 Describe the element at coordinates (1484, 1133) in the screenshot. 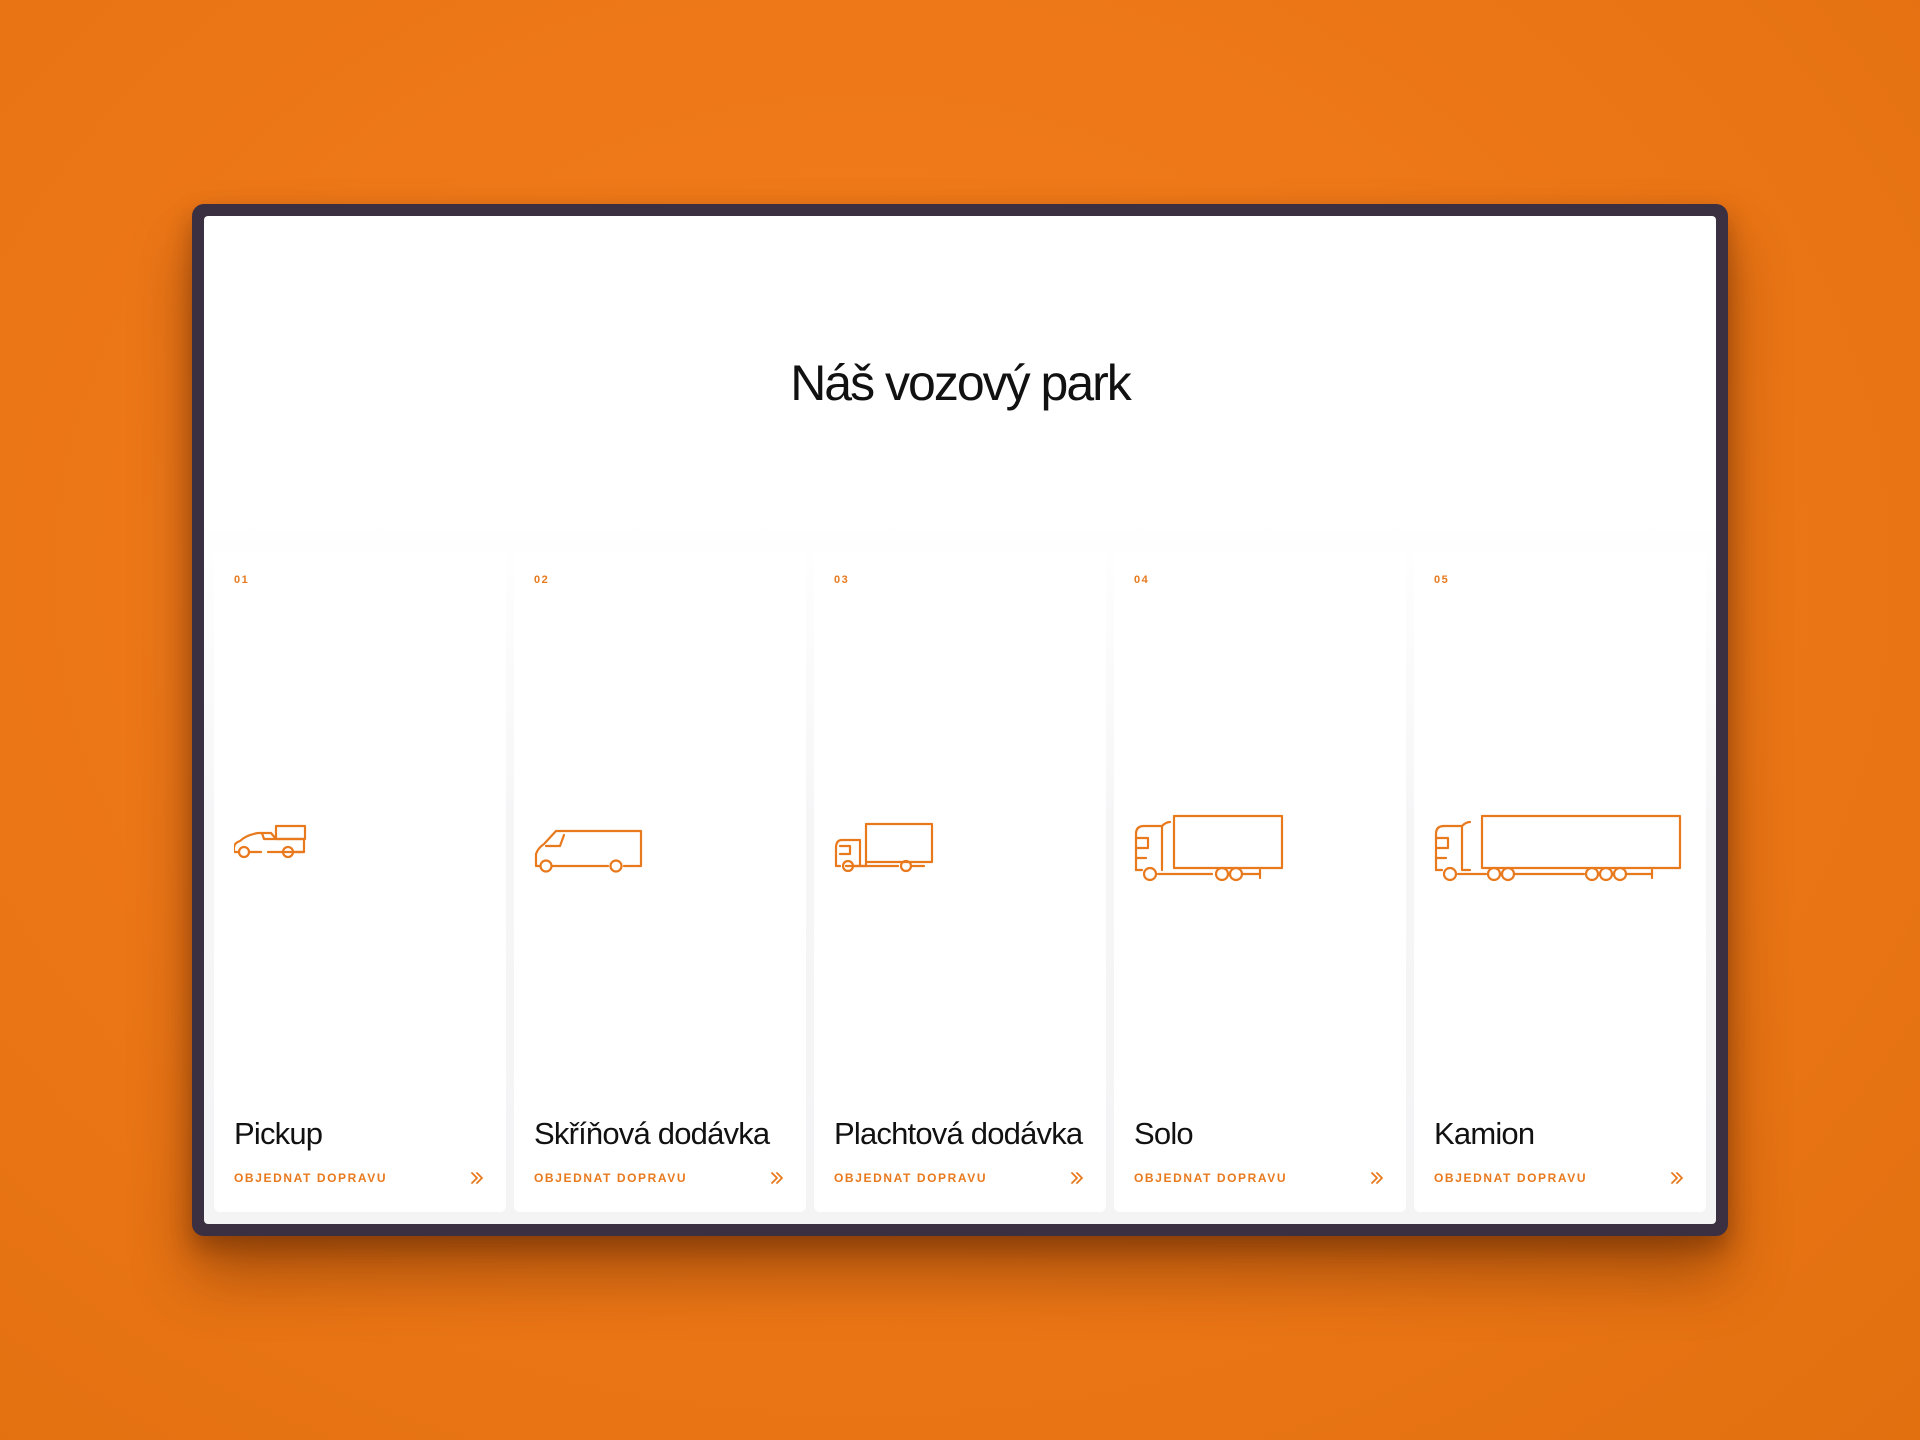

I see `vehicle-name: Kamion` at that location.